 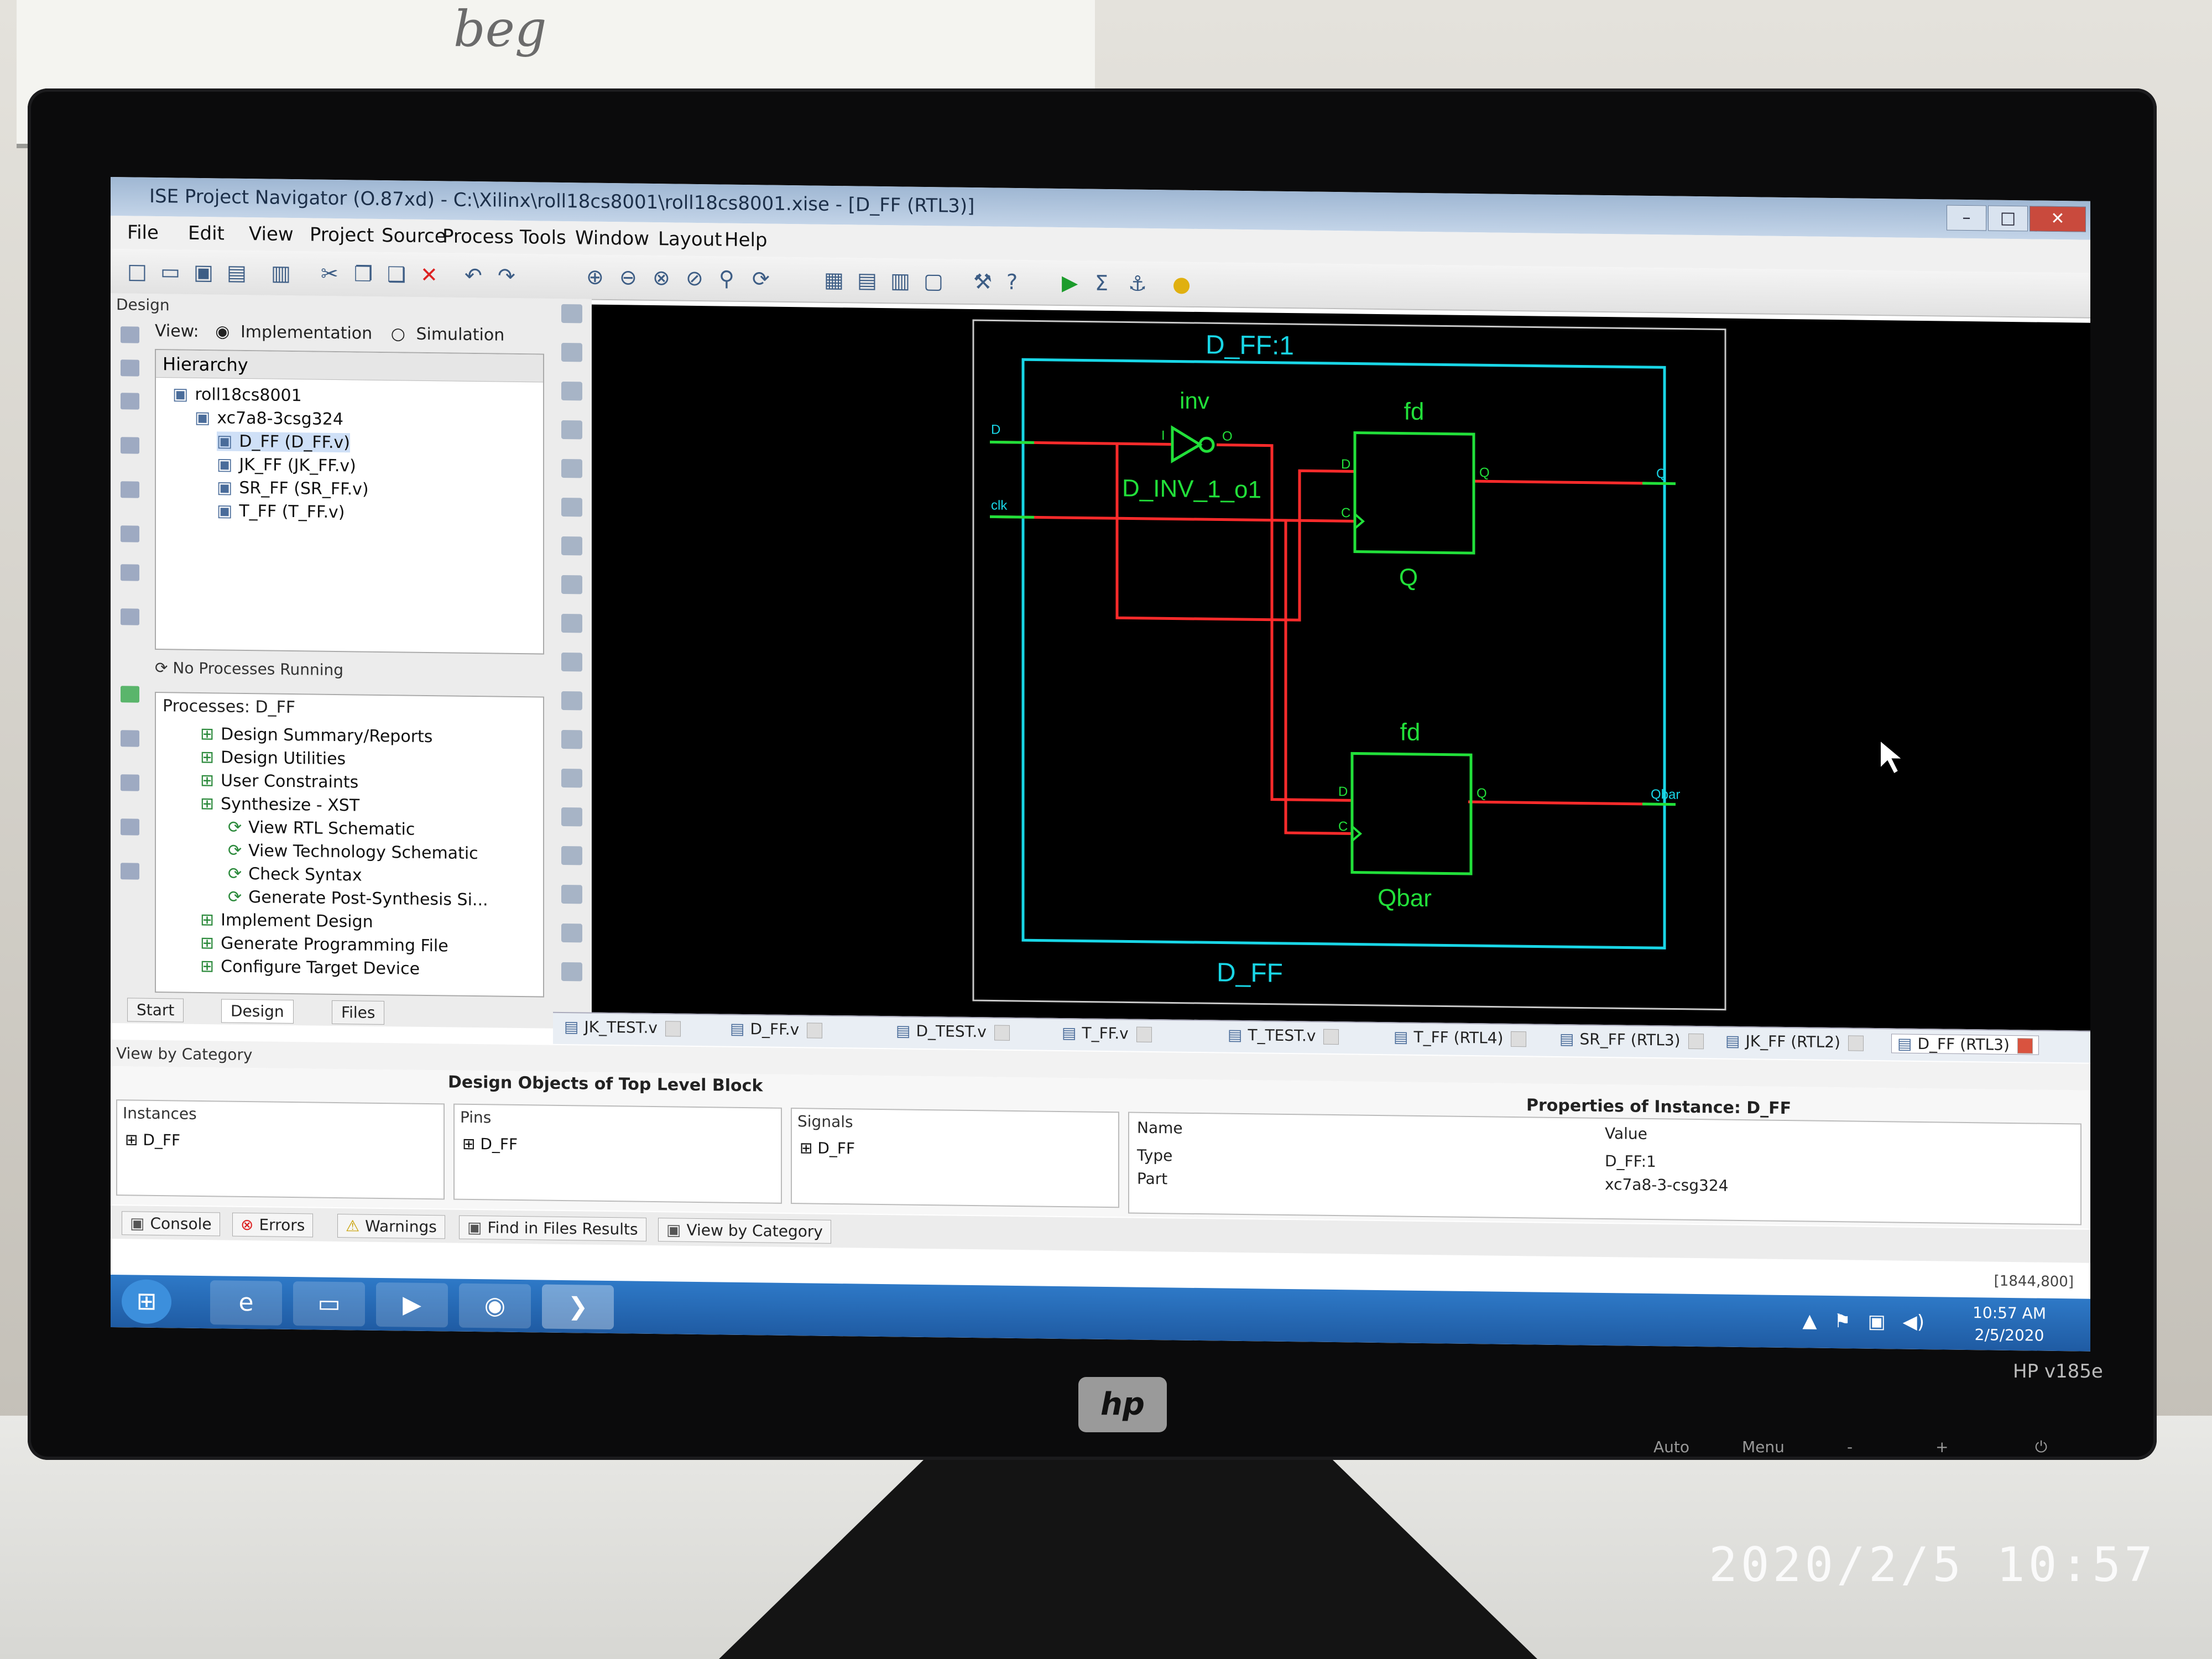 What do you see at coordinates (306, 332) in the screenshot?
I see `implementation-option: Implementation` at bounding box center [306, 332].